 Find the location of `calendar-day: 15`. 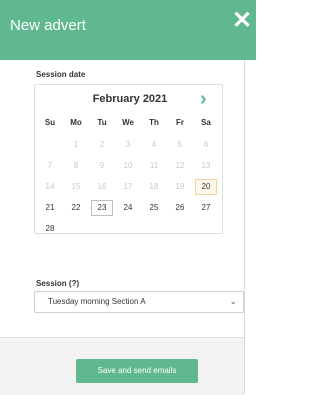

calendar-day: 15 is located at coordinates (76, 186).